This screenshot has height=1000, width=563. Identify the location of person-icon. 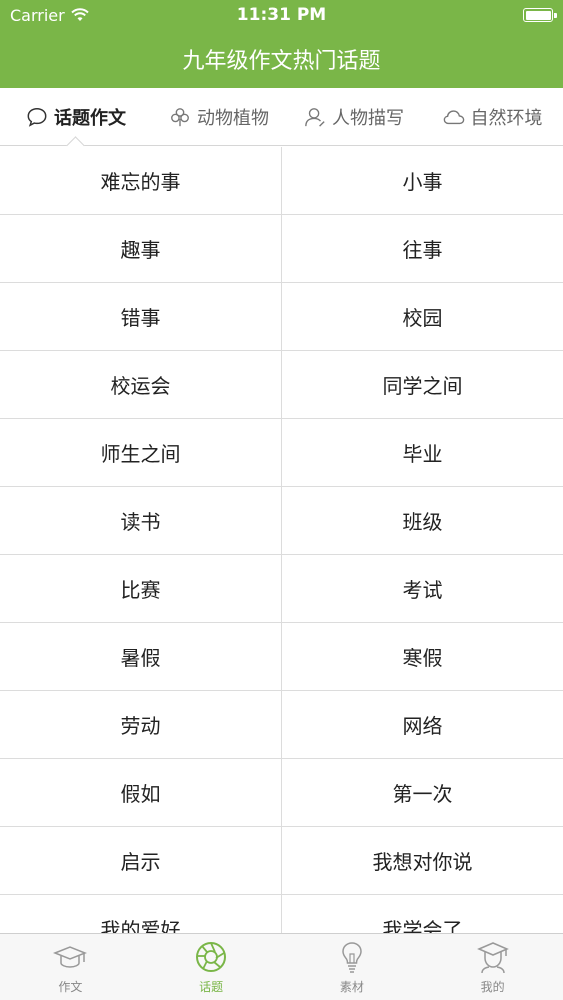
(315, 117).